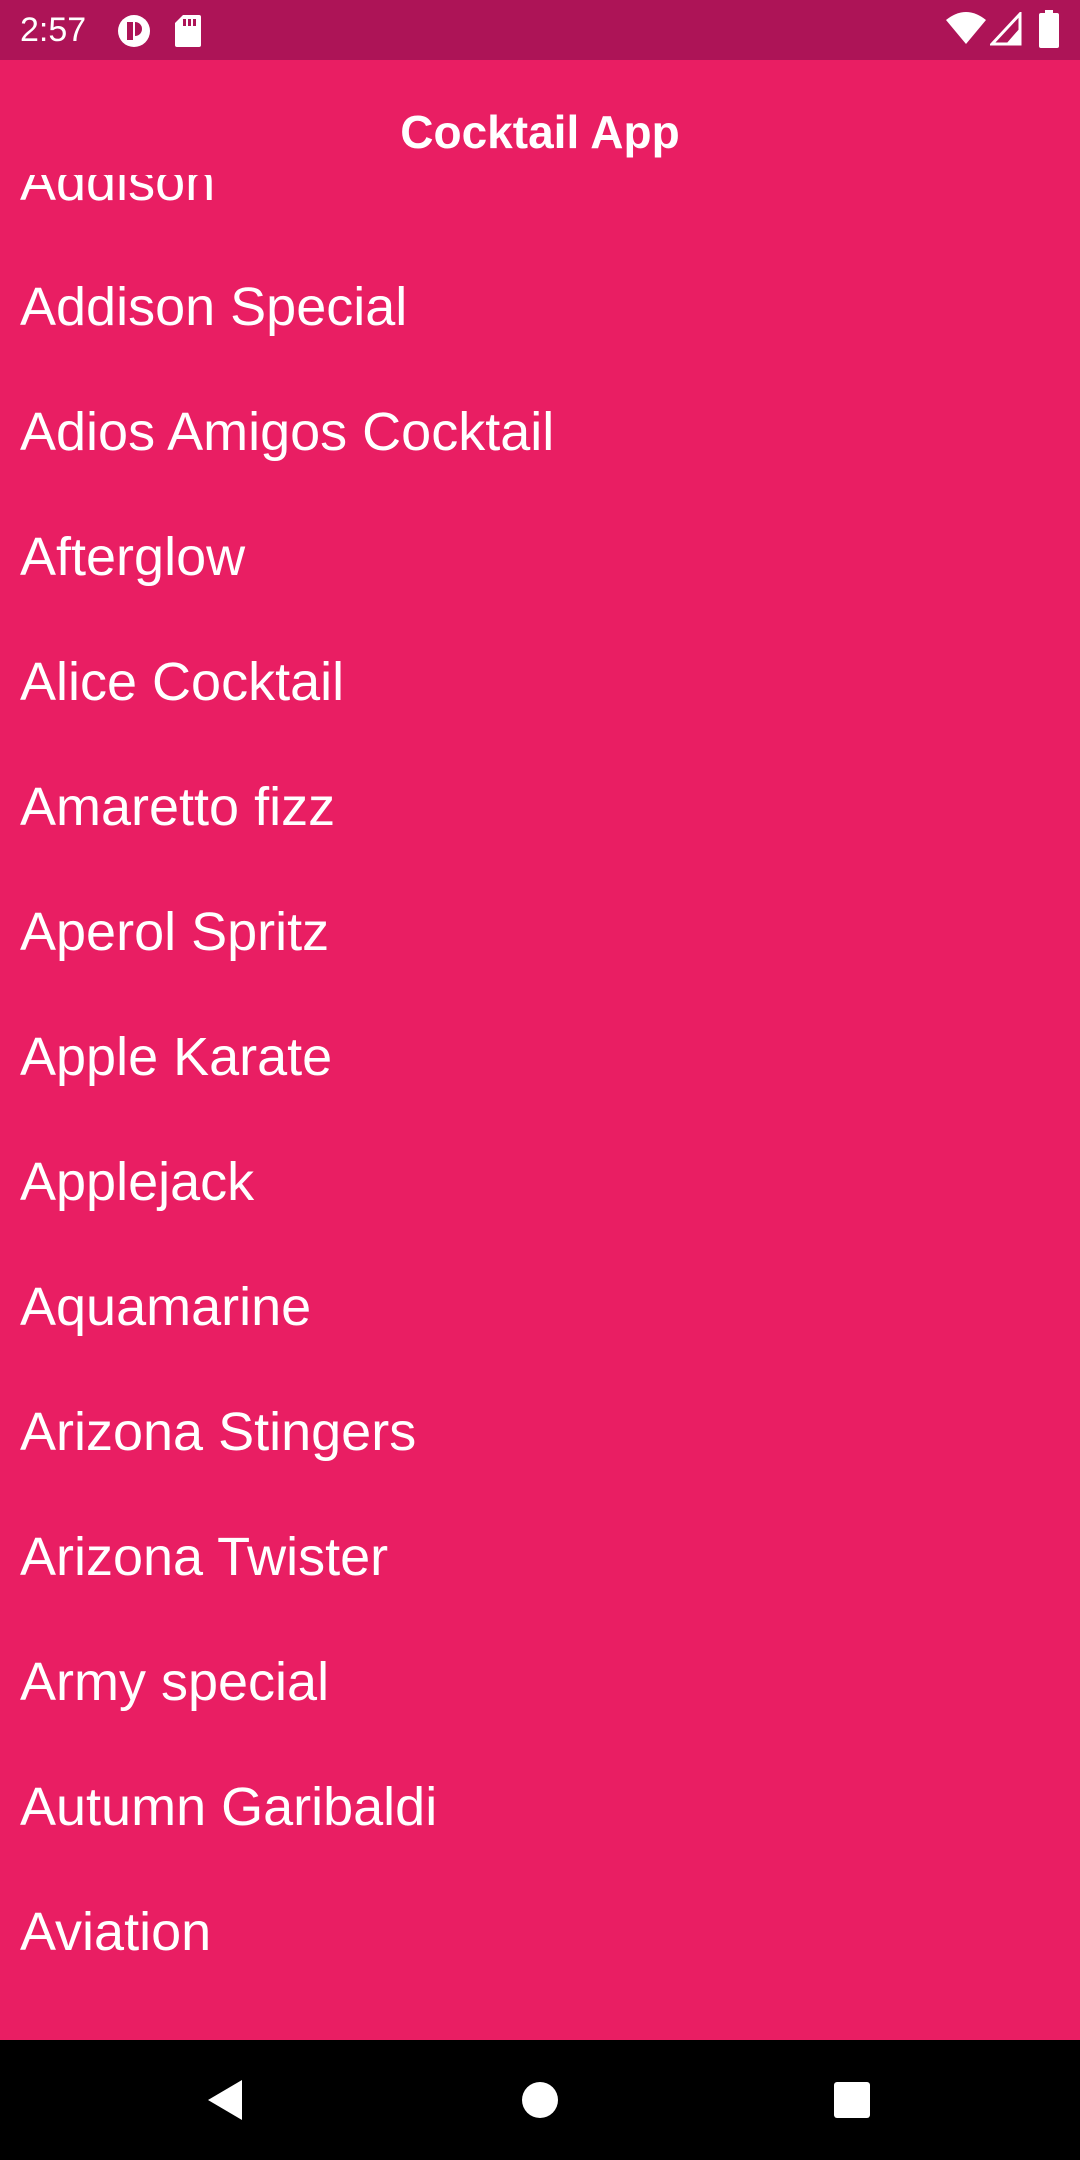 The height and width of the screenshot is (2160, 1080). I want to click on list-item: Aviation, so click(540, 1932).